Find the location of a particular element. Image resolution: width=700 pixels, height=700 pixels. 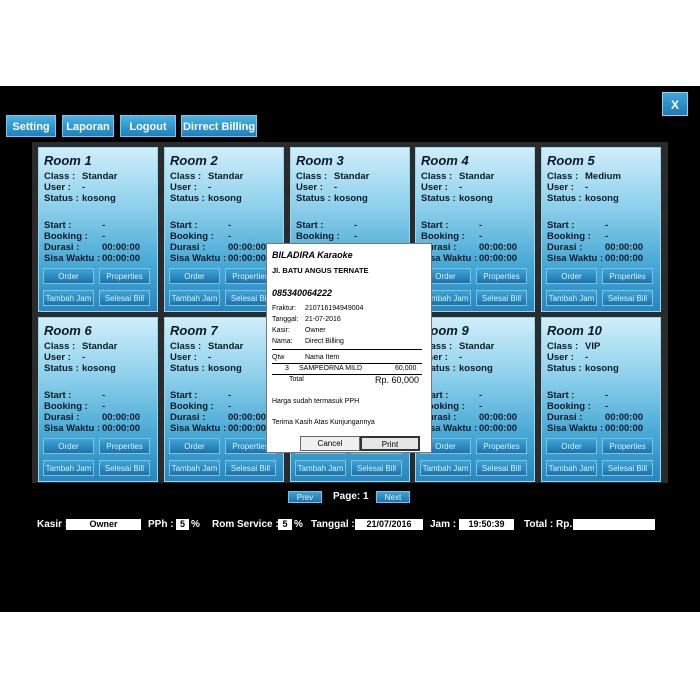

prev-button: Prev is located at coordinates (305, 497).